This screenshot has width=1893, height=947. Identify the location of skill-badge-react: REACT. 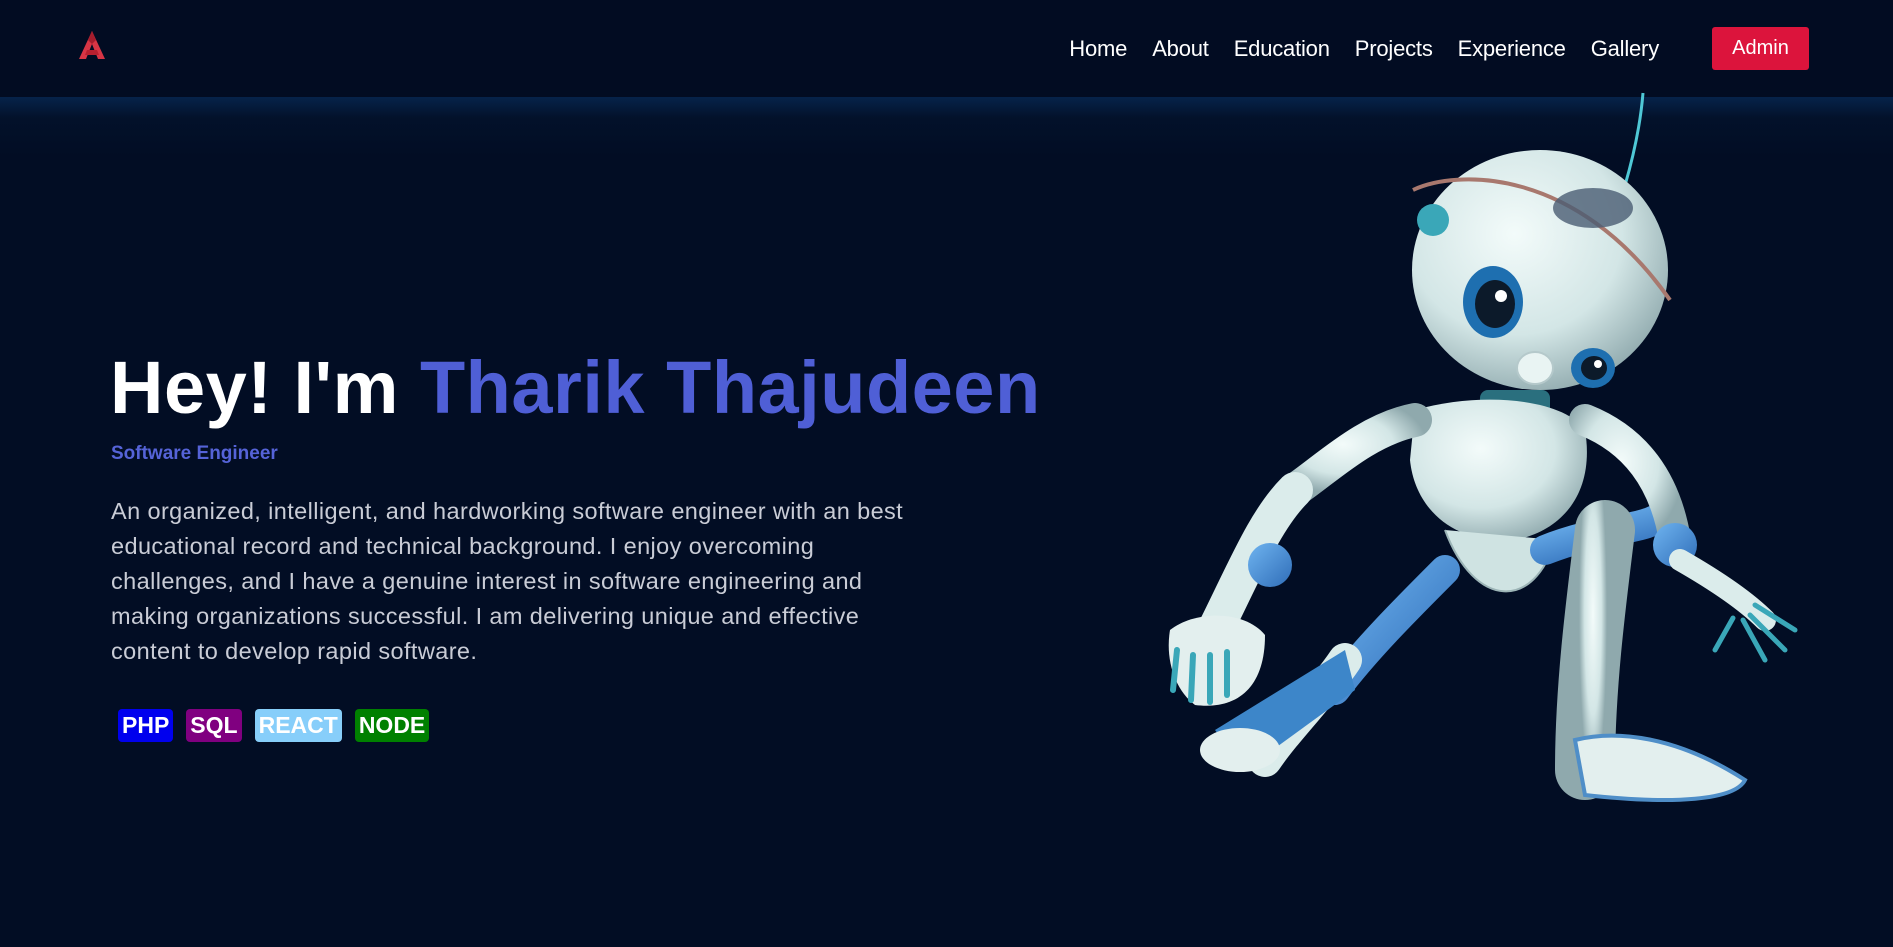
(298, 725).